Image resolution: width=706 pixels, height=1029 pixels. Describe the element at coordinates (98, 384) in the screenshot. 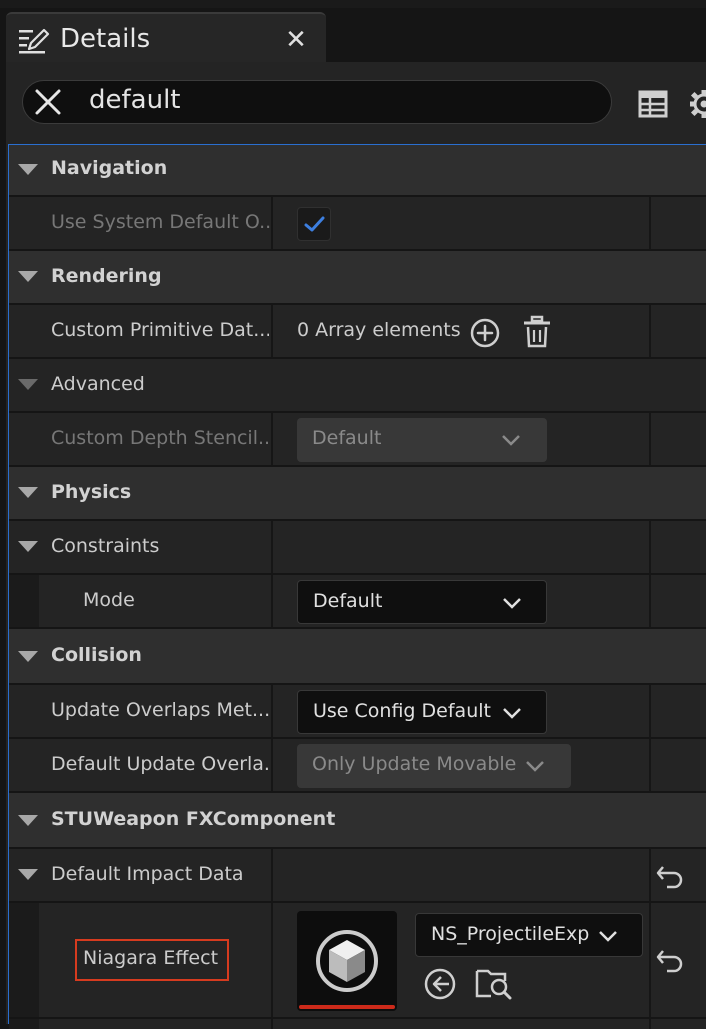

I see `category-label: Advanced` at that location.